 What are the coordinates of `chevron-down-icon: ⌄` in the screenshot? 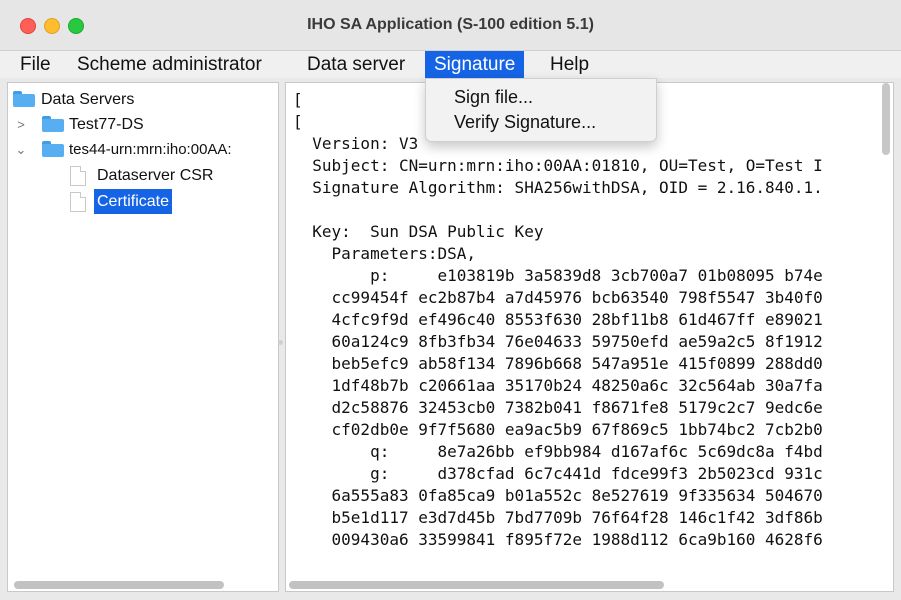 It's located at (21, 149).